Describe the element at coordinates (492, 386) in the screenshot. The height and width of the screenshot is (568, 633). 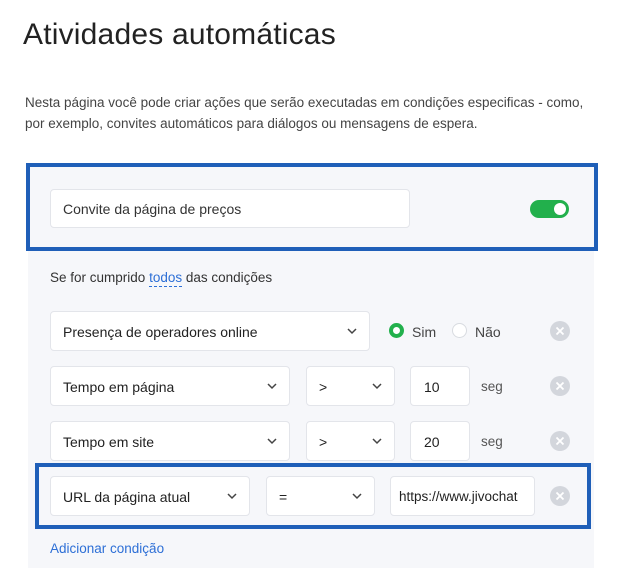
I see `condition-2-unit: seg` at that location.